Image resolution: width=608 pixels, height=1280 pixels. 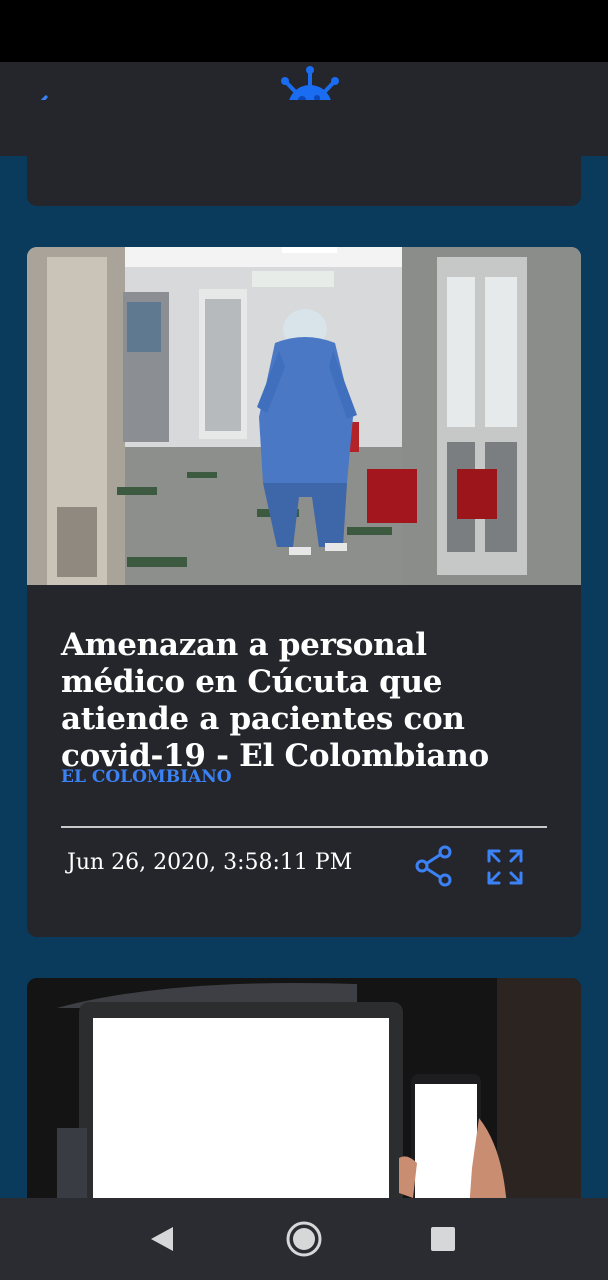 What do you see at coordinates (443, 1239) in the screenshot?
I see `square-recents-icon` at bounding box center [443, 1239].